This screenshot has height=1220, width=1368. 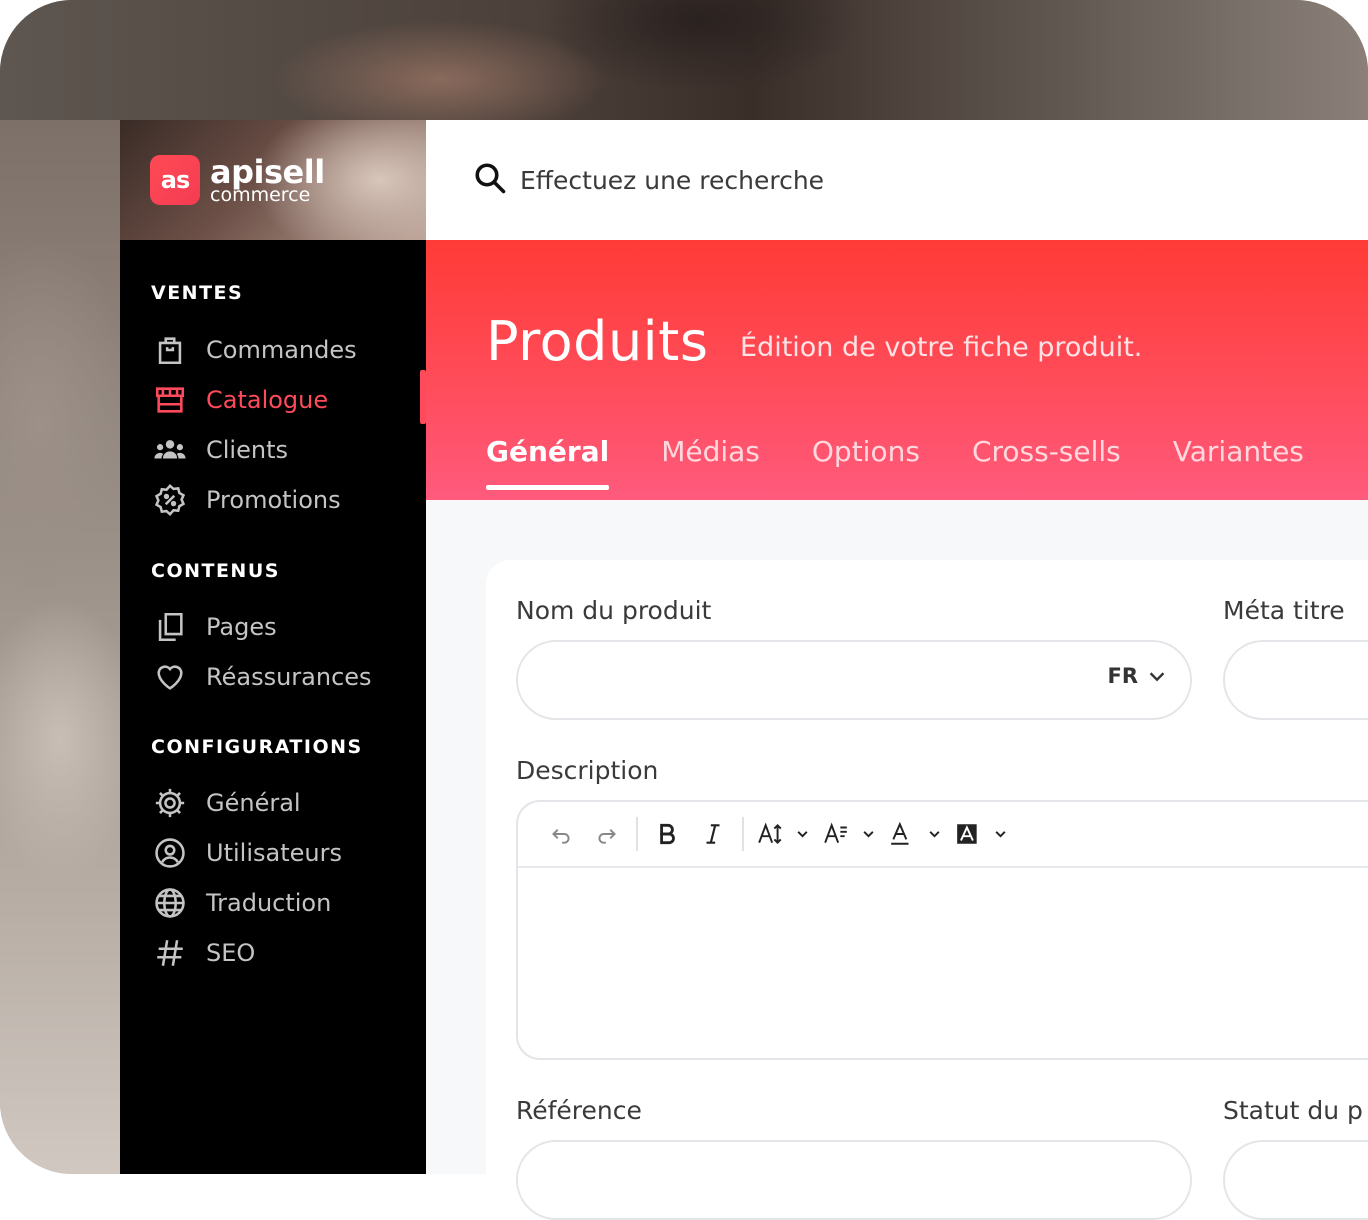 I want to click on sidebar-item-reassurances: Réassurances, so click(x=280, y=677).